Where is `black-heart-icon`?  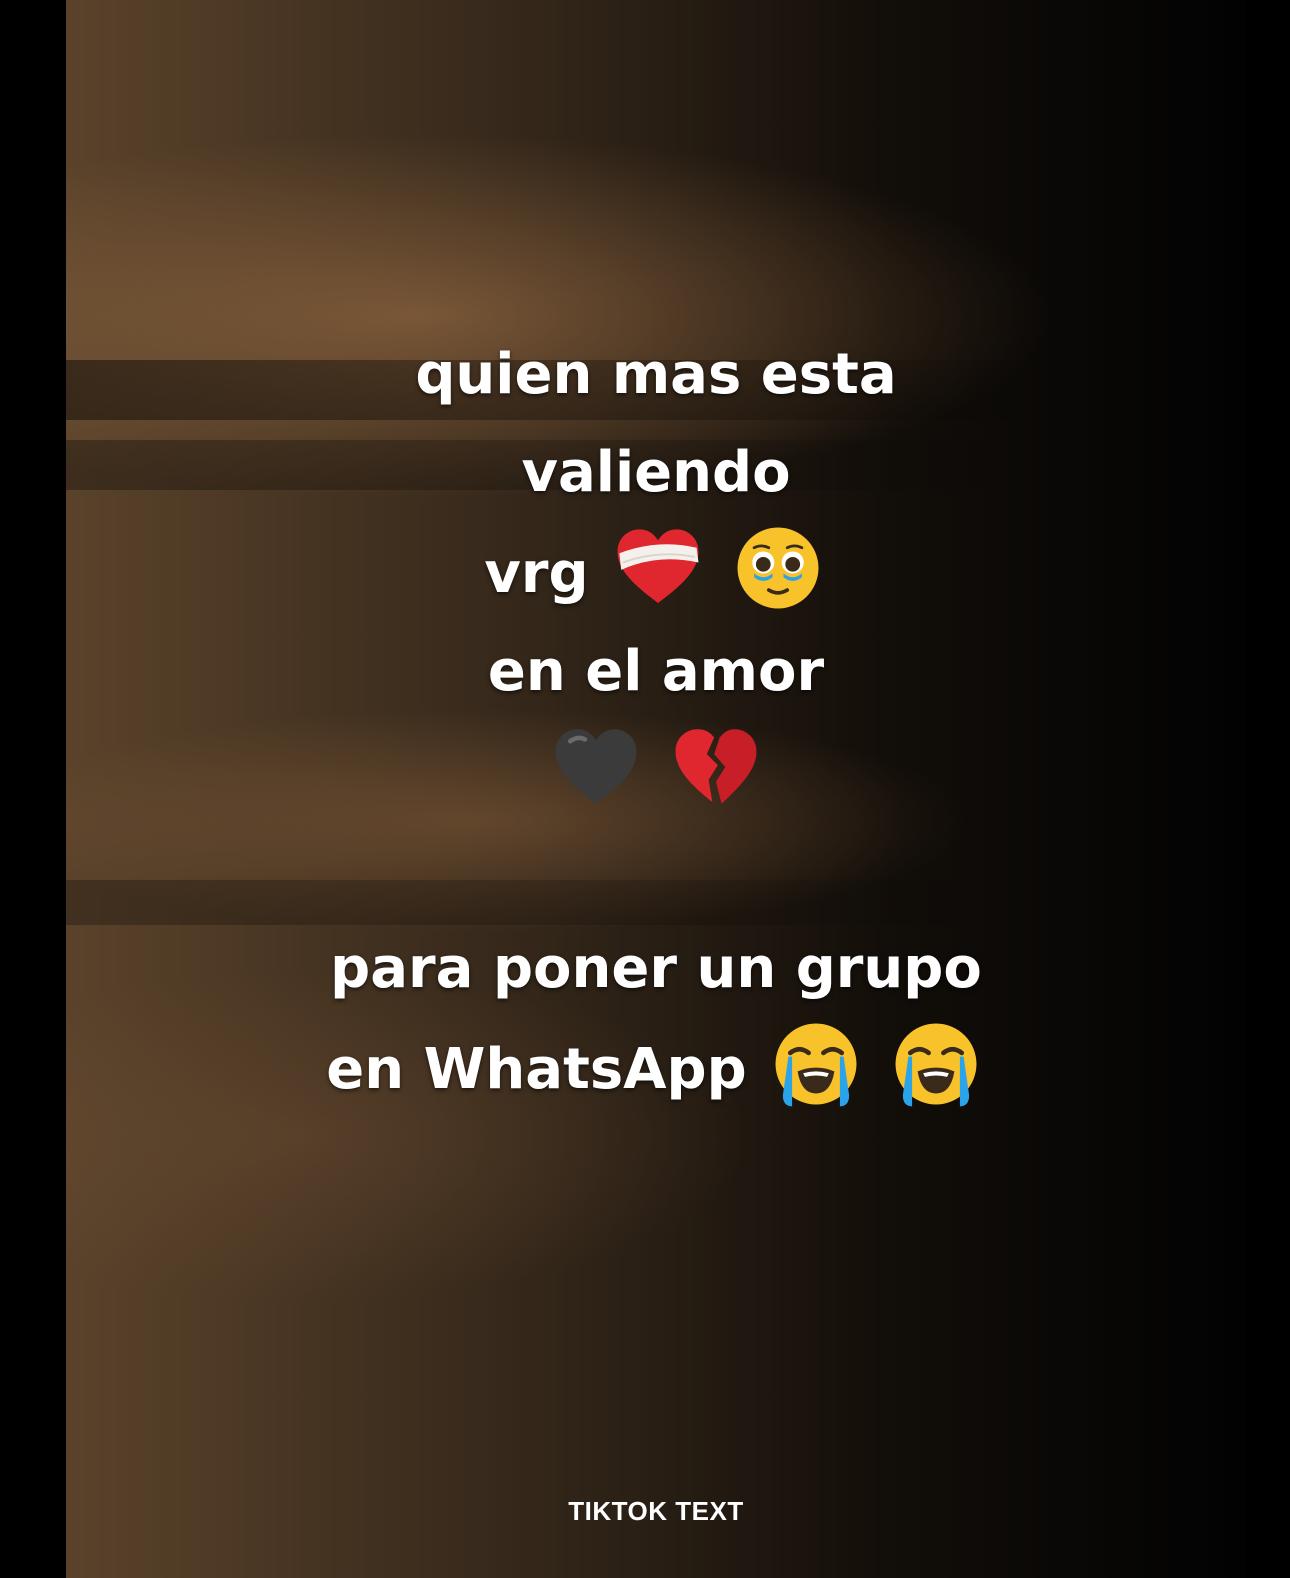
black-heart-icon is located at coordinates (596, 766).